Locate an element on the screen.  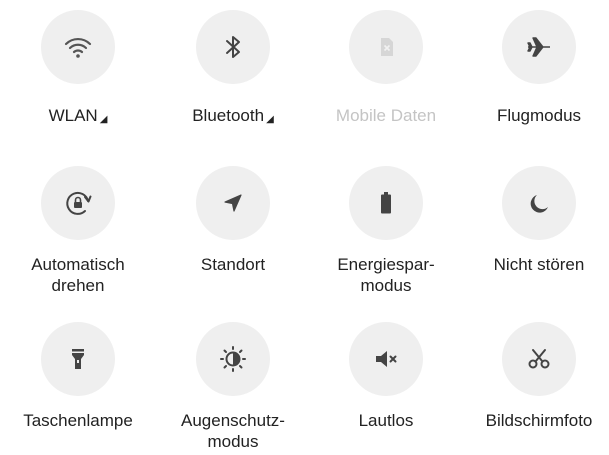
do-not-disturb-toggle is located at coordinates (539, 203).